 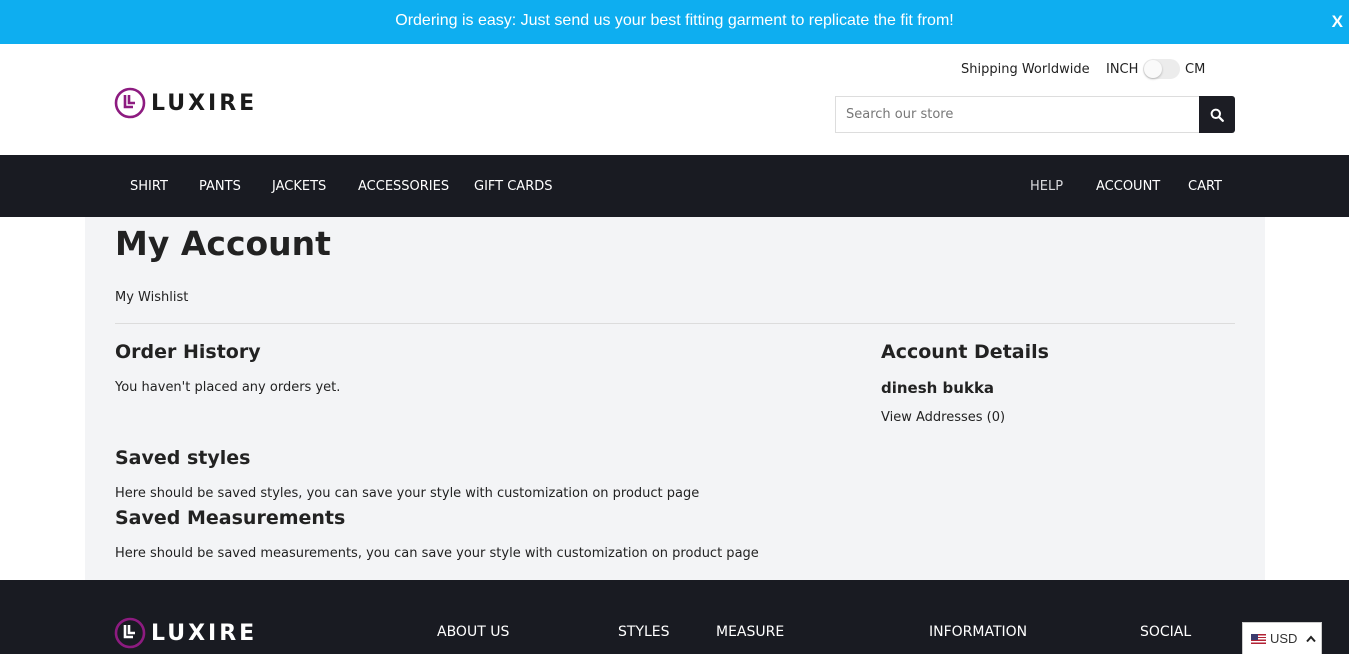 What do you see at coordinates (151, 297) in the screenshot?
I see `my-wishlist-link: My Wishlist` at bounding box center [151, 297].